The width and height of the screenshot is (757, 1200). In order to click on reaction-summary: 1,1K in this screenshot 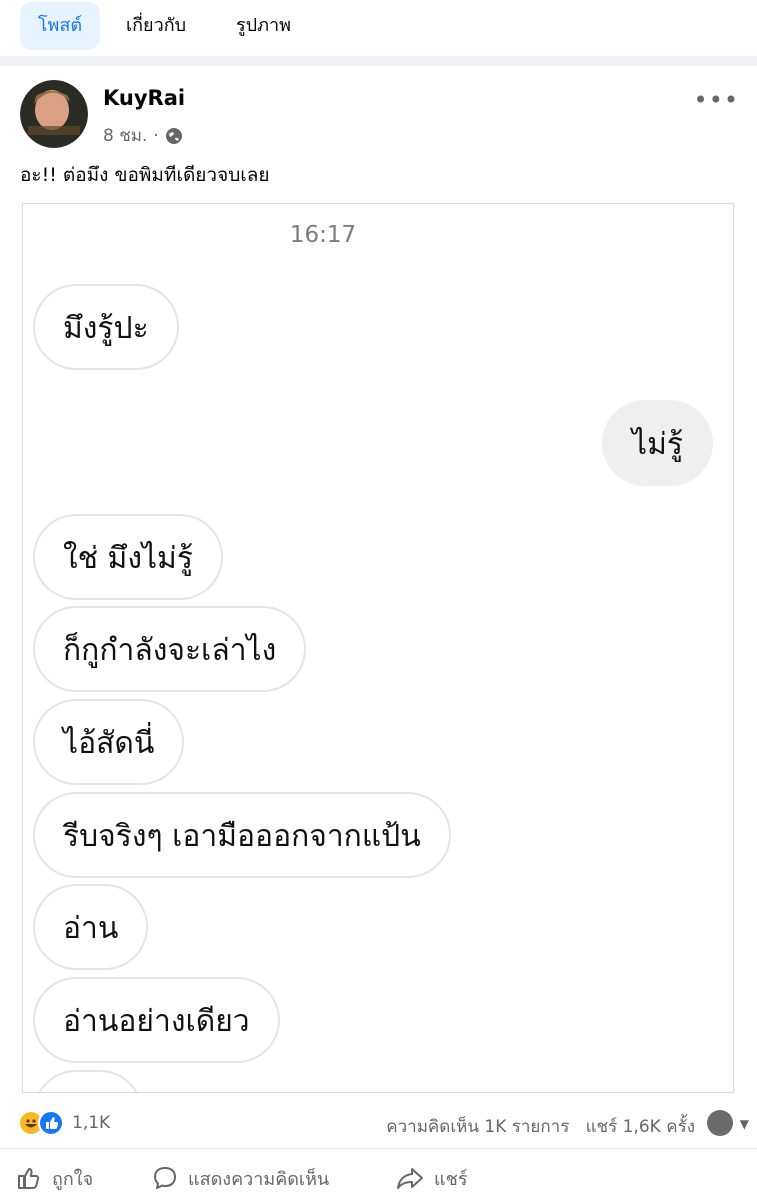, I will do `click(64, 1123)`.